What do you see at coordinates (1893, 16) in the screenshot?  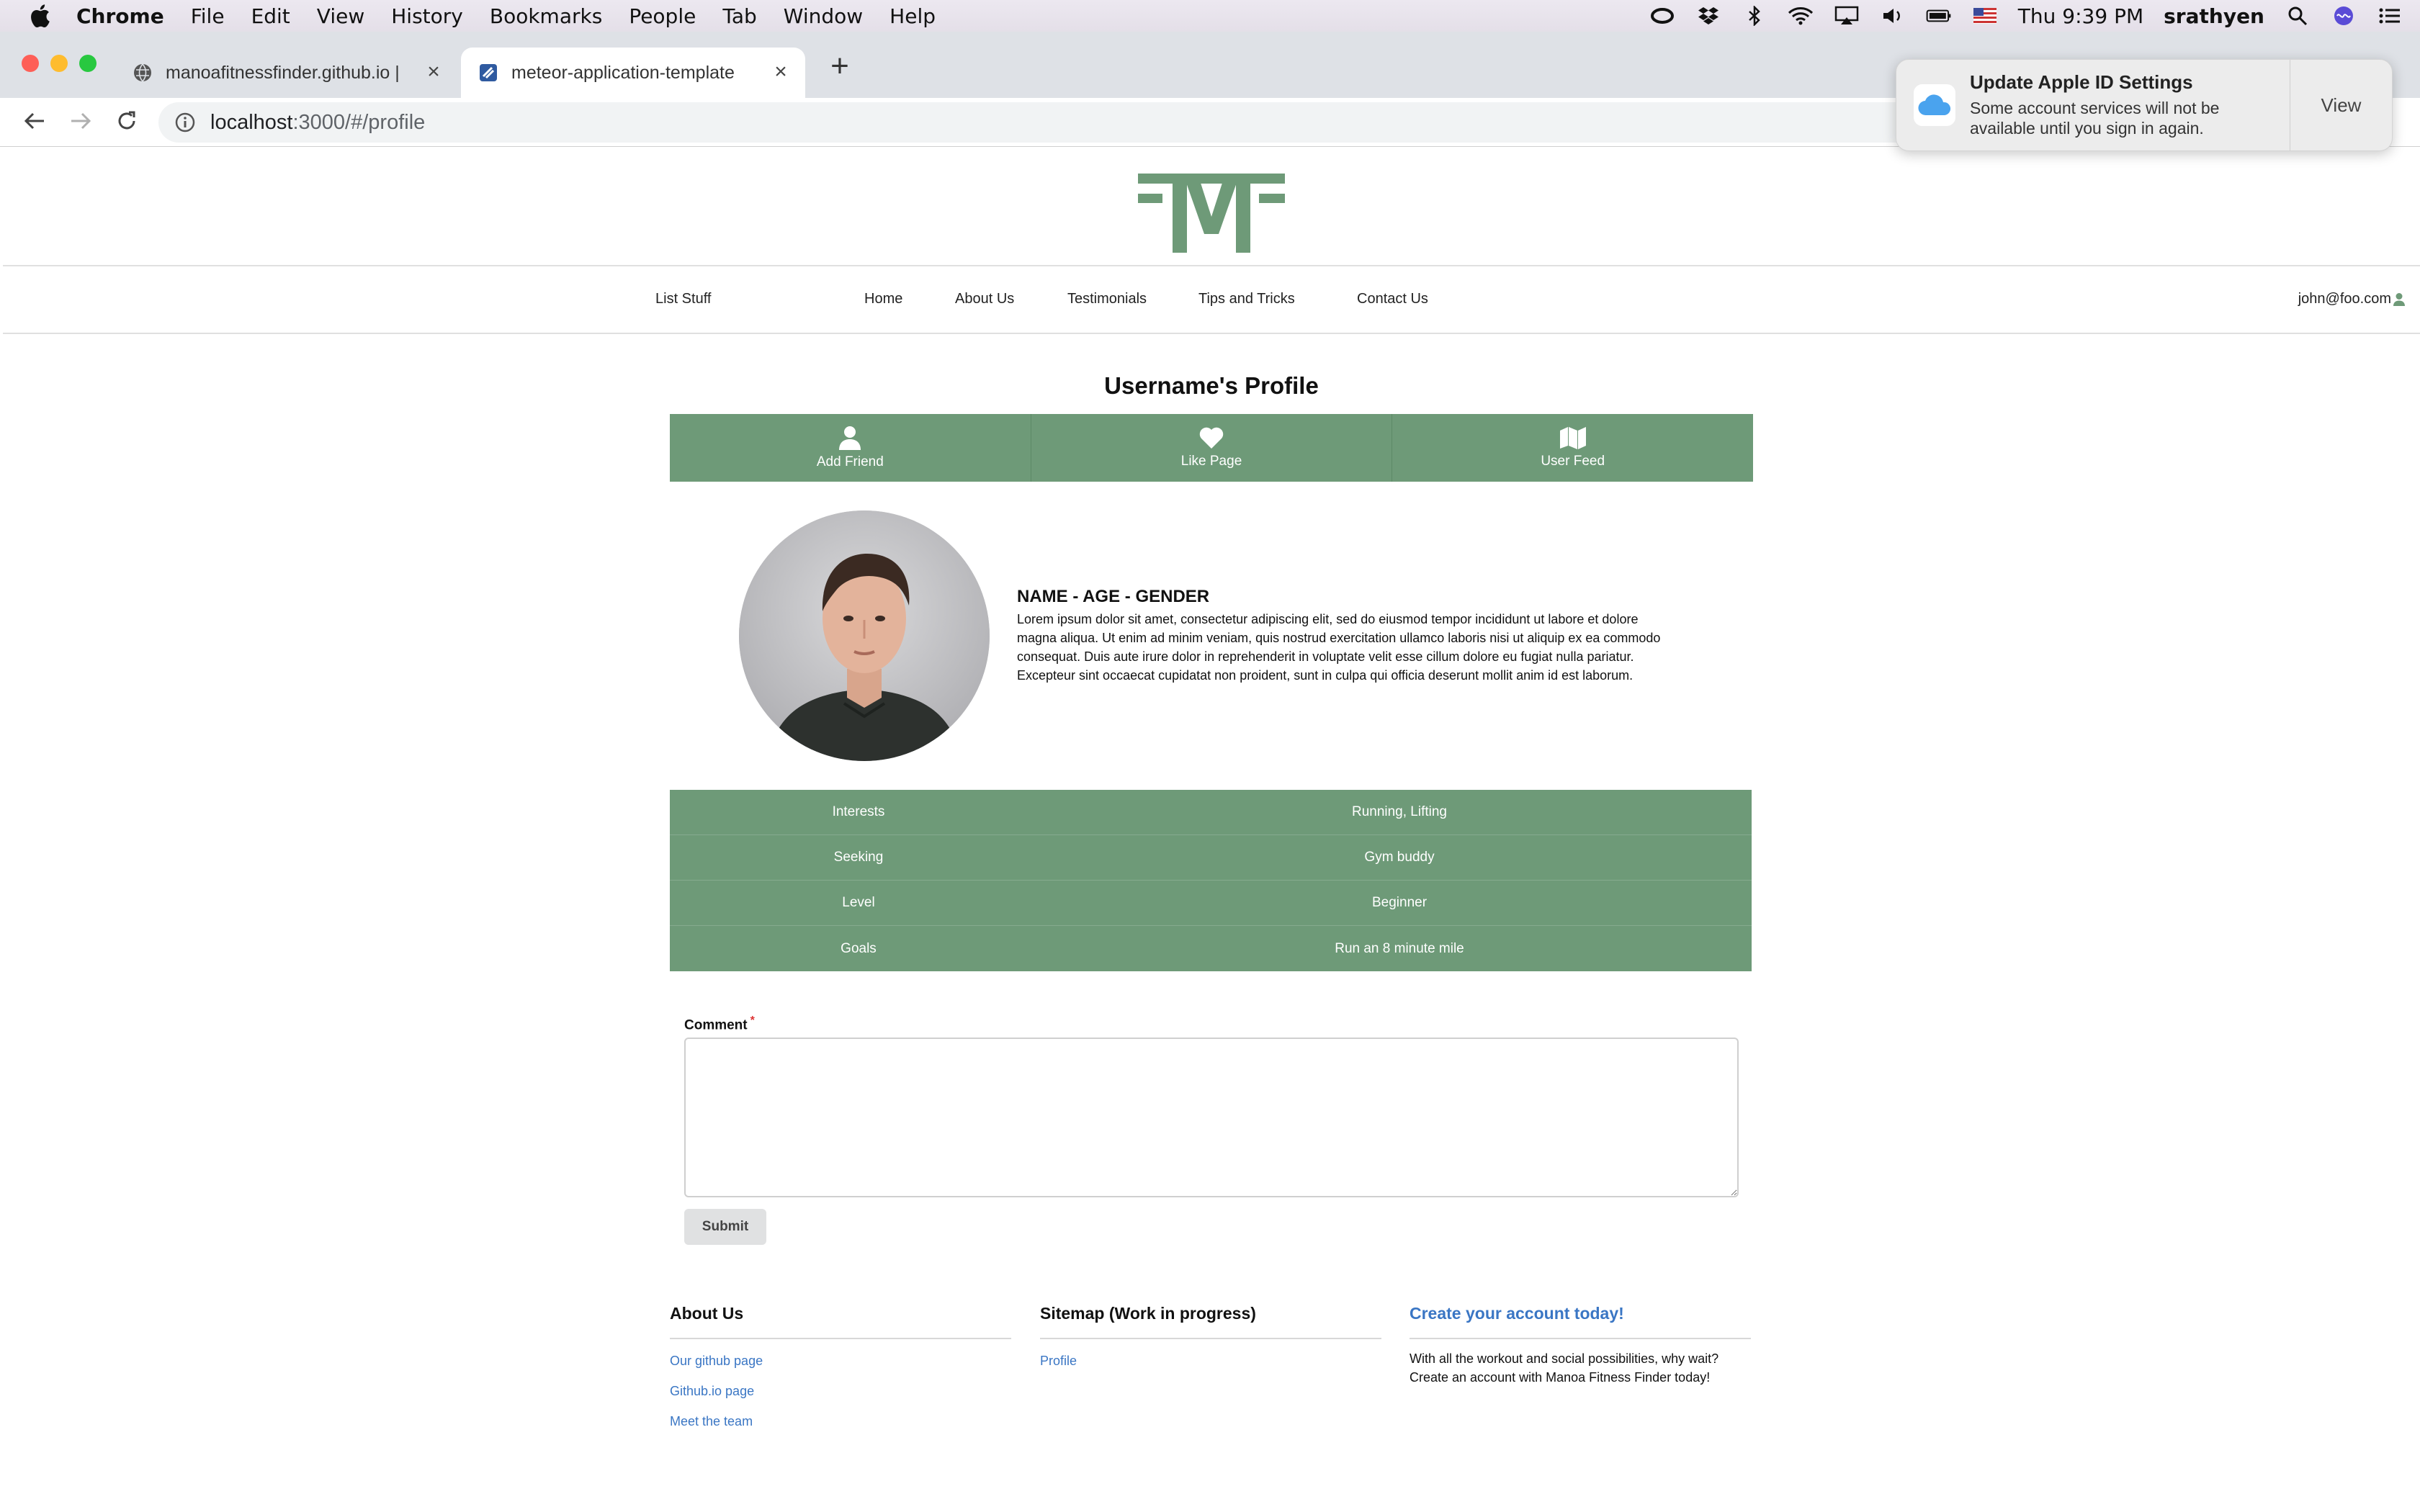 I see `volume-icon` at bounding box center [1893, 16].